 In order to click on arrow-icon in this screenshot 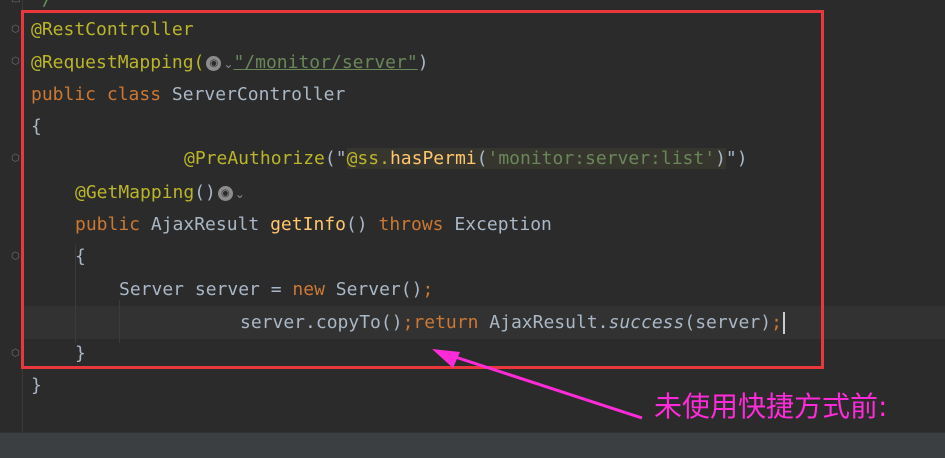, I will do `click(537, 384)`.